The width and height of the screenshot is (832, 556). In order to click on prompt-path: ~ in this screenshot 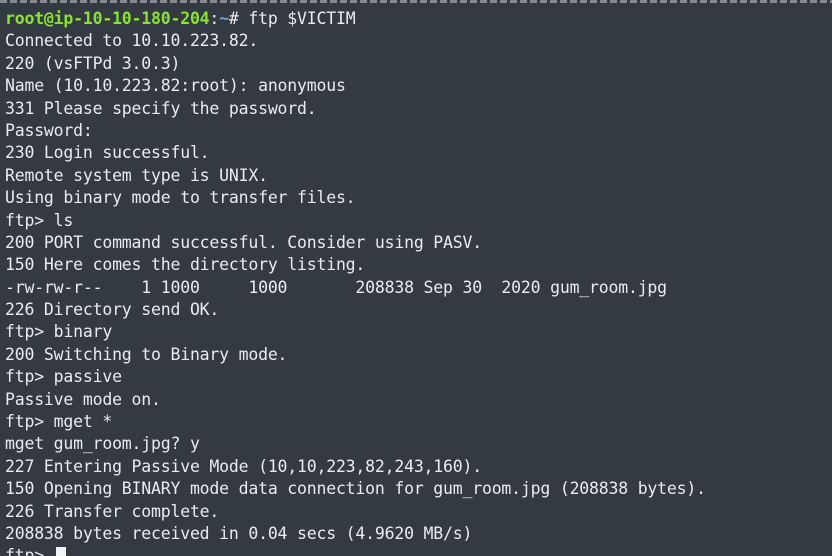, I will do `click(224, 18)`.